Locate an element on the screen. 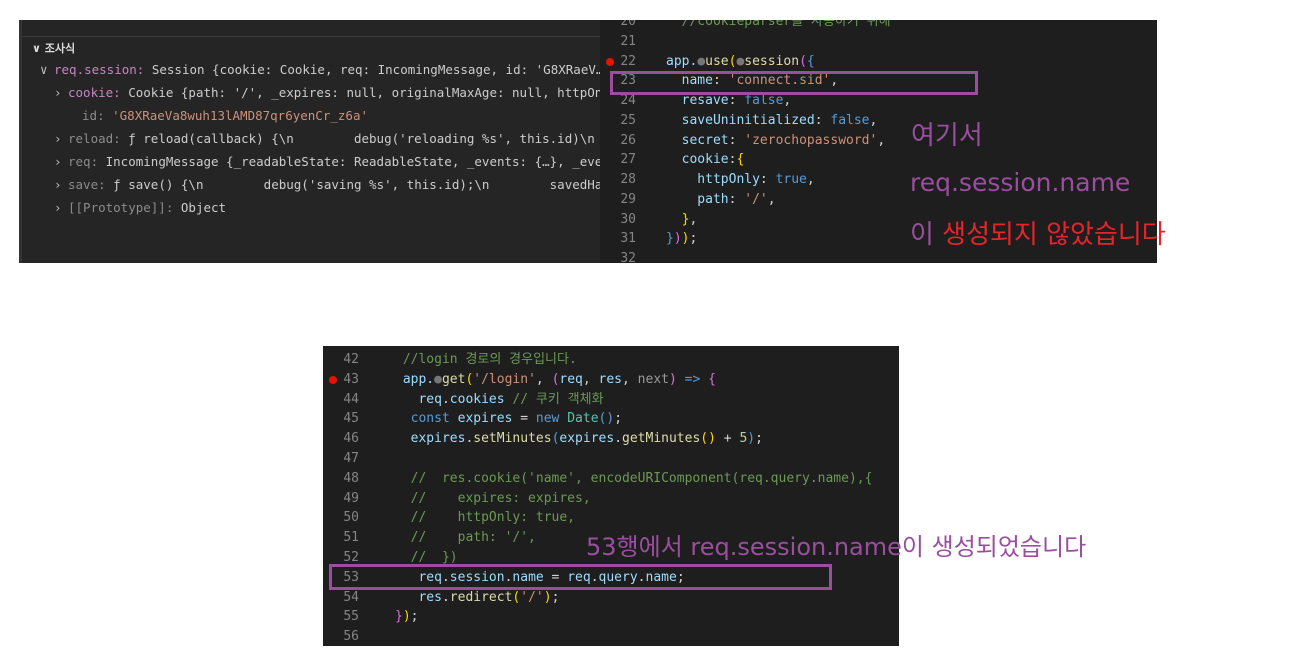 The width and height of the screenshot is (1302, 658). code-token: '/login' is located at coordinates (504, 379).